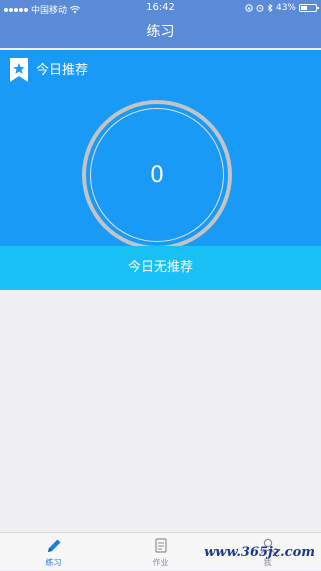 The image size is (321, 571). Describe the element at coordinates (285, 8) in the screenshot. I see `battery-percent: 43%` at that location.